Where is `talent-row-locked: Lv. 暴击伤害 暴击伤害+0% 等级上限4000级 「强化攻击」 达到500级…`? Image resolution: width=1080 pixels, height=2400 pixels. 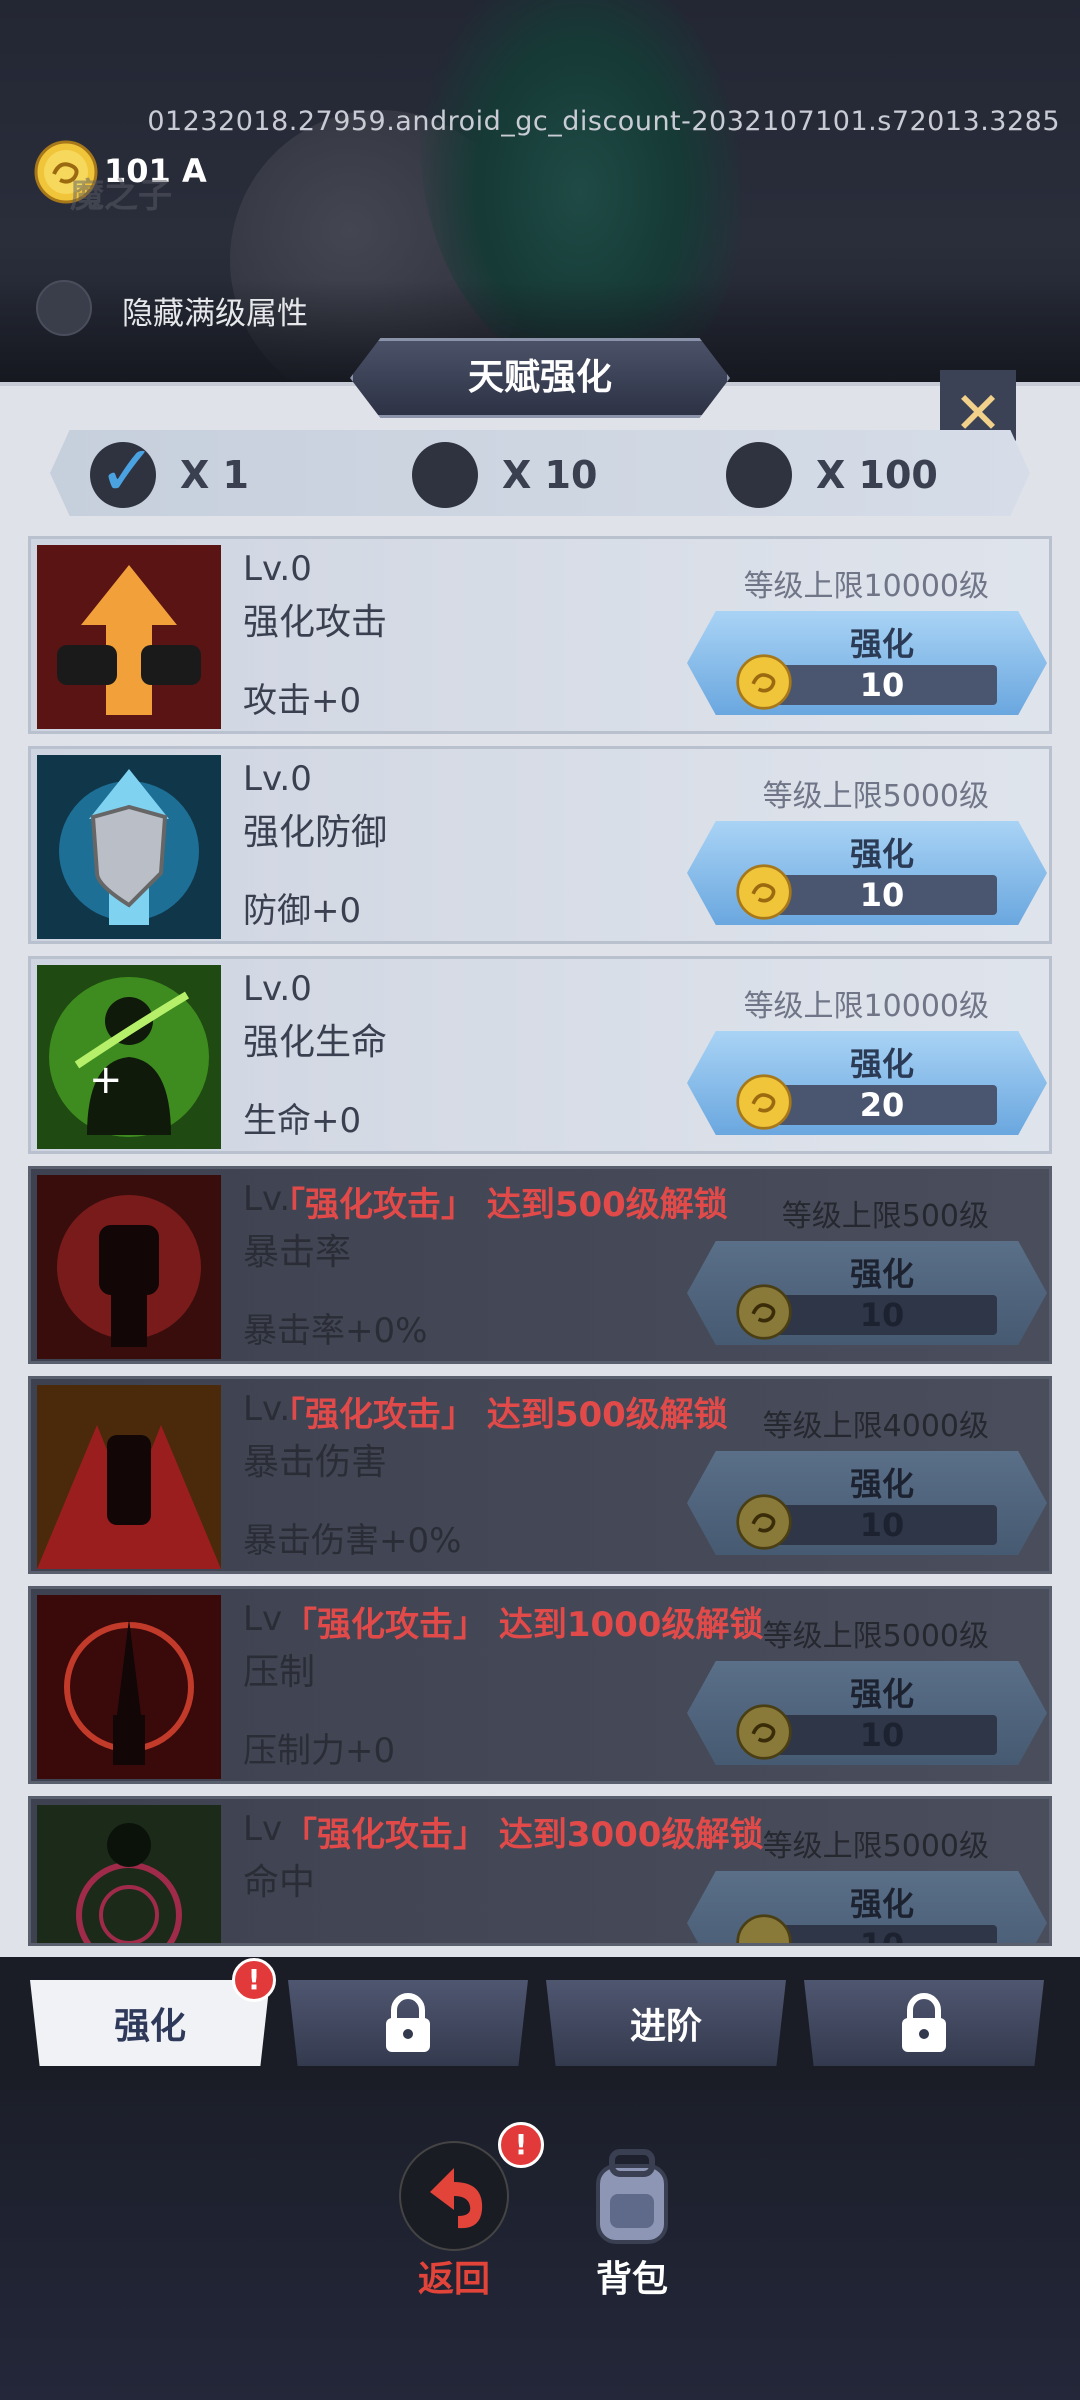 talent-row-locked: Lv. 暴击伤害 暴击伤害+0% 等级上限4000级 「强化攻击」 达到500级… is located at coordinates (540, 1475).